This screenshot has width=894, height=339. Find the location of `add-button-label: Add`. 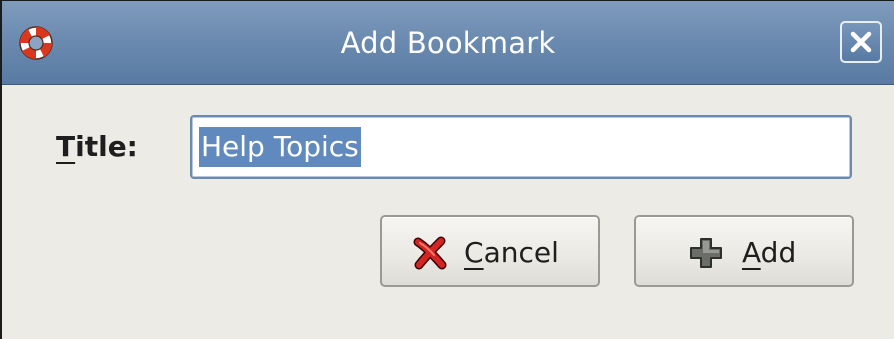

add-button-label: Add is located at coordinates (769, 253).